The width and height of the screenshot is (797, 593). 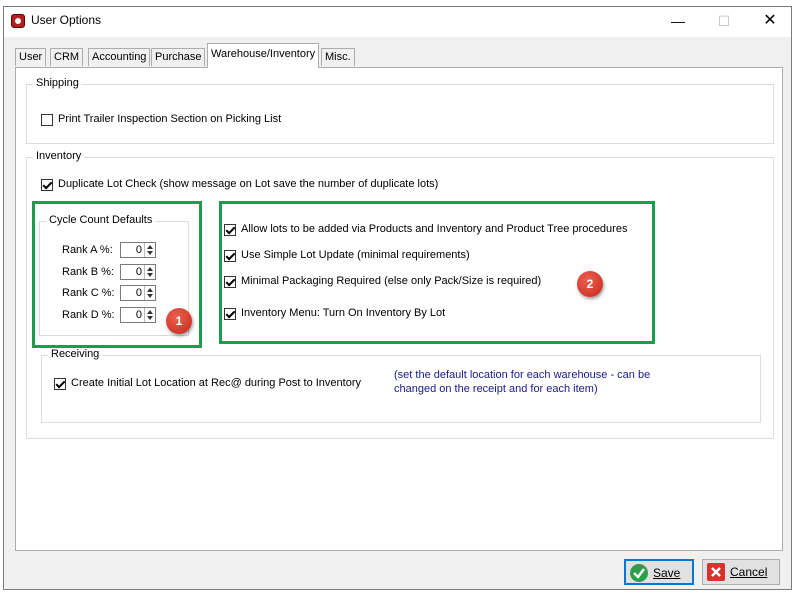 I want to click on initial-lot-location-checkbox, so click(x=60, y=384).